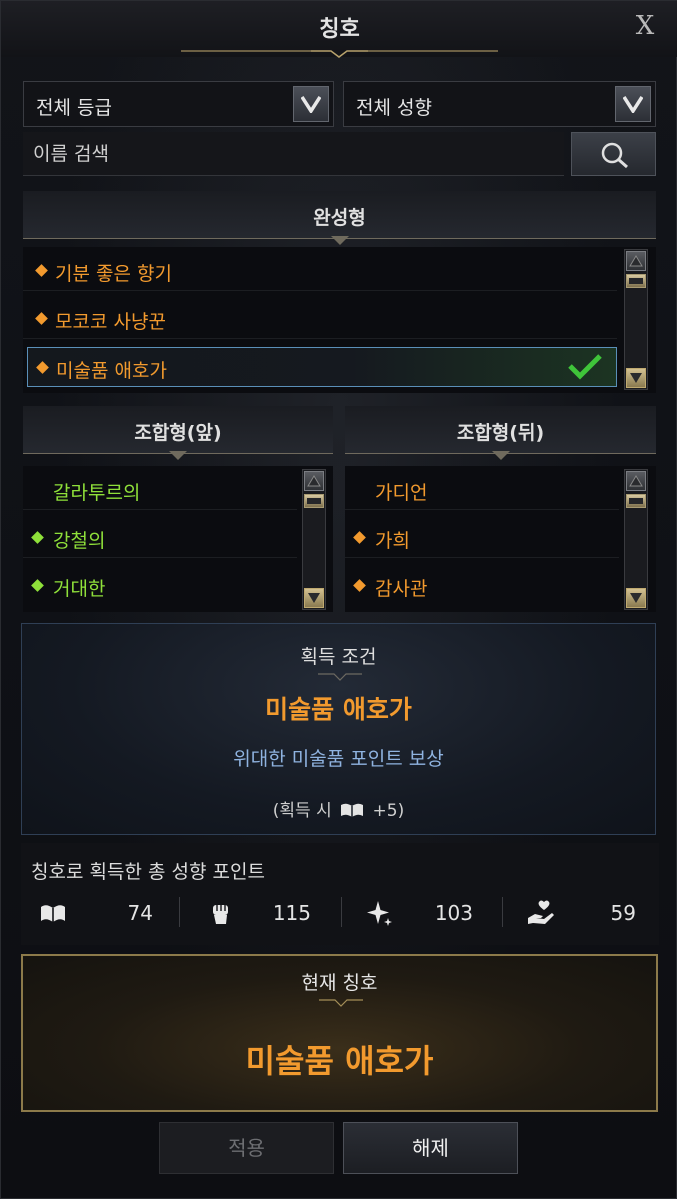  I want to click on point-value: 74, so click(140, 913).